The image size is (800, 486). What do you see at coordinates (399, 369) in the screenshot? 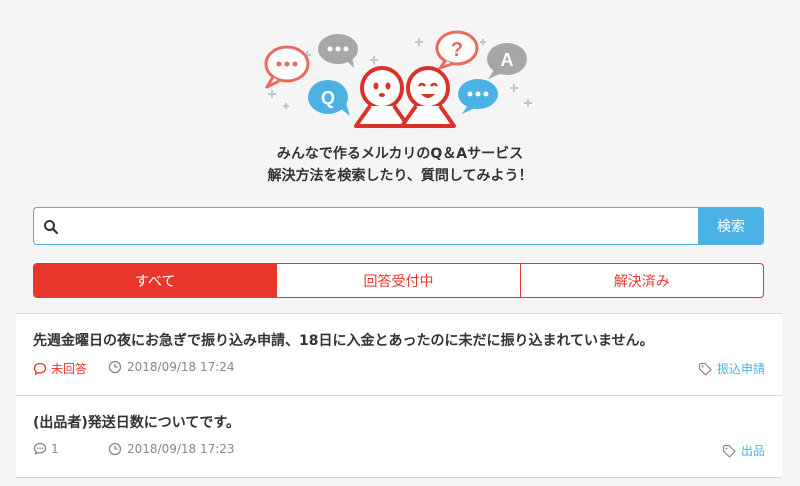
I see `question-meta: 未回答 2018/09/18 17:24 振込申請` at bounding box center [399, 369].